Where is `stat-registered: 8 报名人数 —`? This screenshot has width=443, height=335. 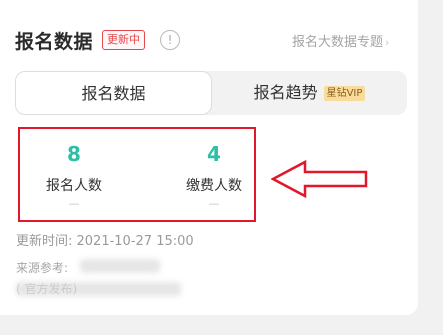 stat-registered: 8 报名人数 — is located at coordinates (74, 170).